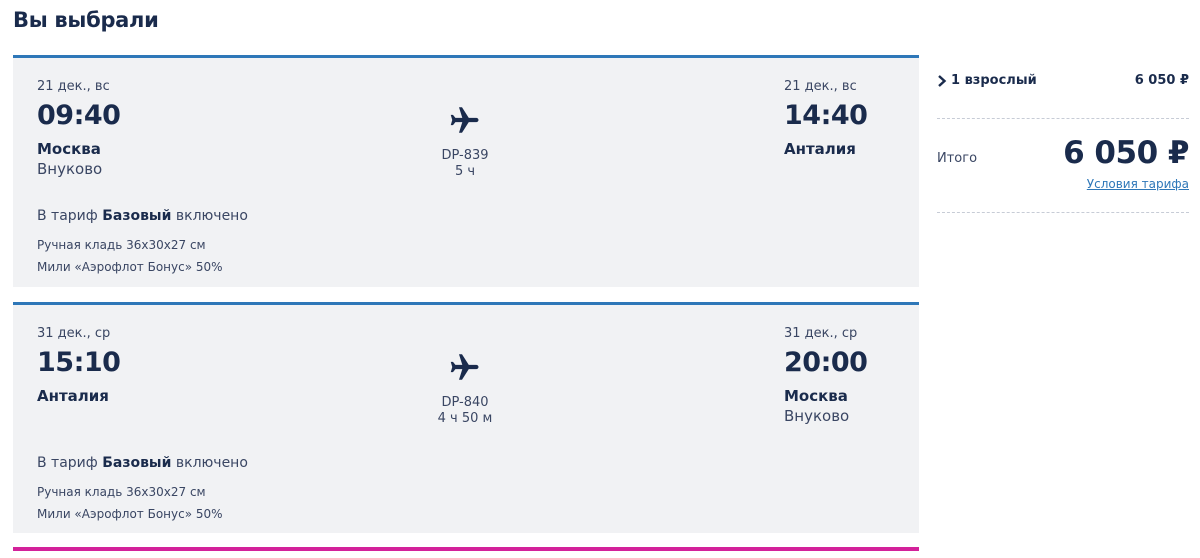 This screenshot has width=1200, height=558. Describe the element at coordinates (817, 416) in the screenshot. I see `arrival-airport: Внуково` at that location.